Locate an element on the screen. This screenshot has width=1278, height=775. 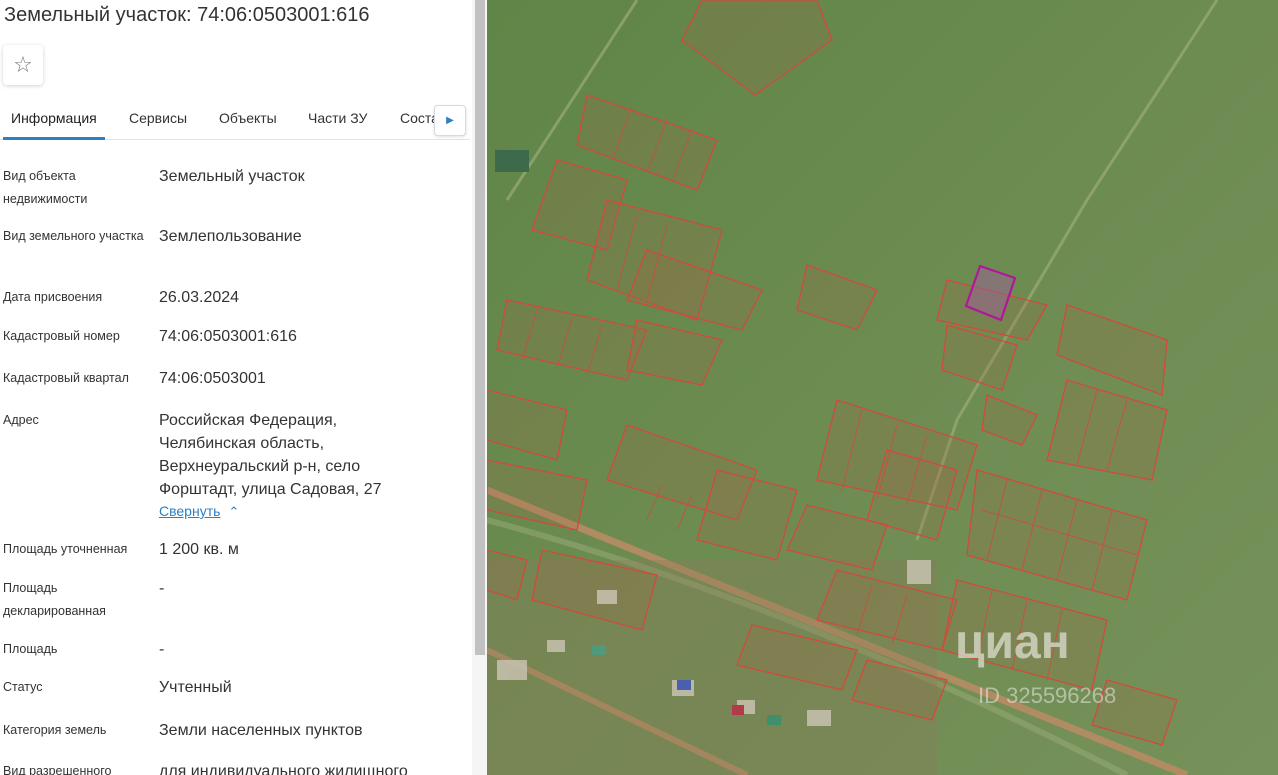
field-label: Вид земельного участка is located at coordinates (73, 236).